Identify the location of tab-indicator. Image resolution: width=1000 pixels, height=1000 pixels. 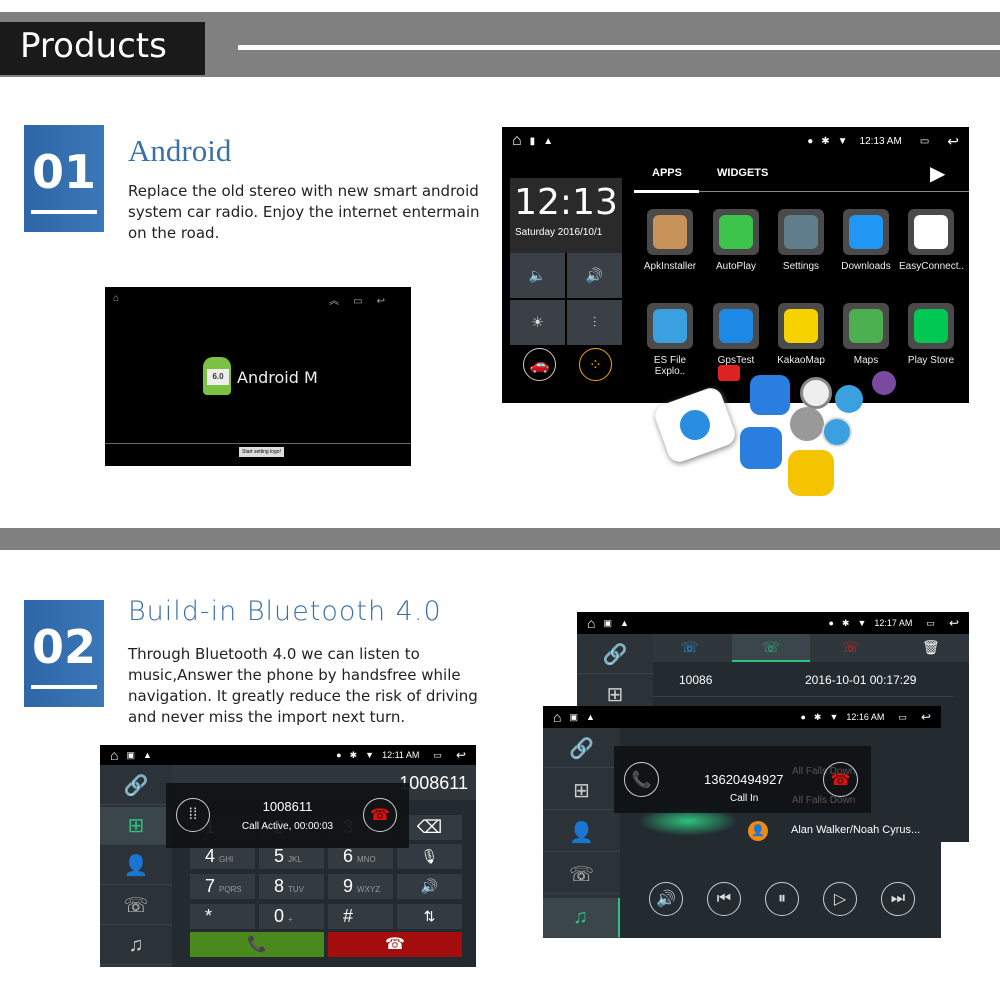
(666, 191).